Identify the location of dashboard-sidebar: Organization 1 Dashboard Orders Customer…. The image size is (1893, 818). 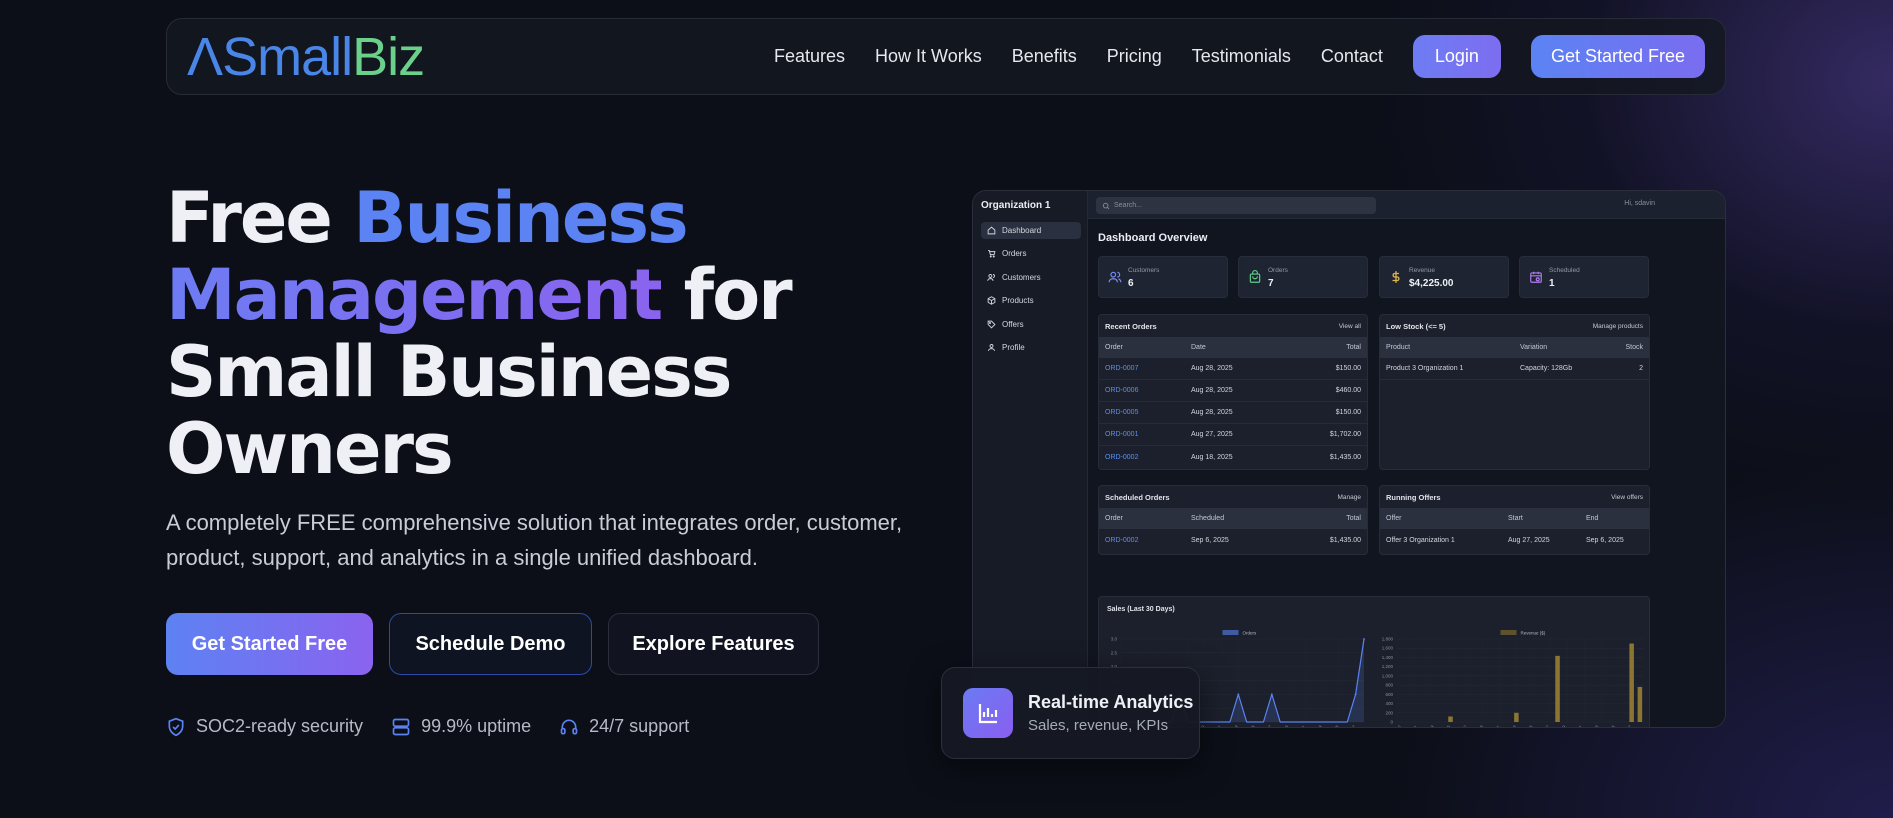
(1030, 459).